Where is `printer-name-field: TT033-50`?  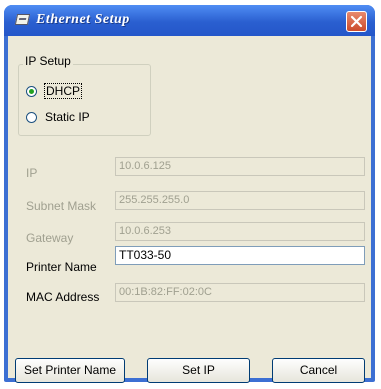 printer-name-field: TT033-50 is located at coordinates (240, 255).